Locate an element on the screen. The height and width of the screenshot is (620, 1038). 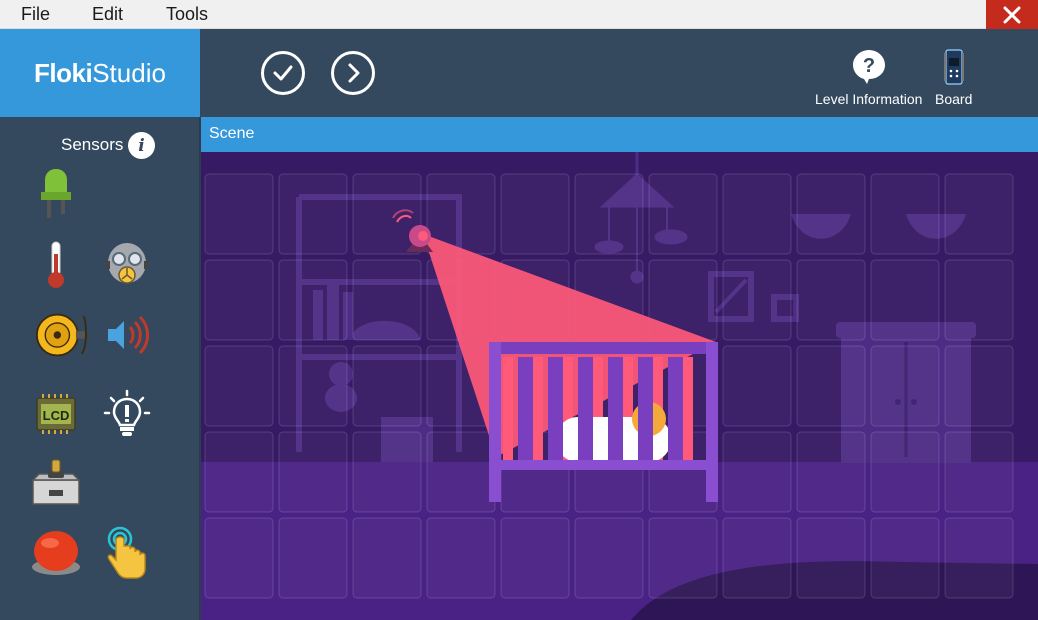
logo-bold-text: Floki is located at coordinates (63, 72).